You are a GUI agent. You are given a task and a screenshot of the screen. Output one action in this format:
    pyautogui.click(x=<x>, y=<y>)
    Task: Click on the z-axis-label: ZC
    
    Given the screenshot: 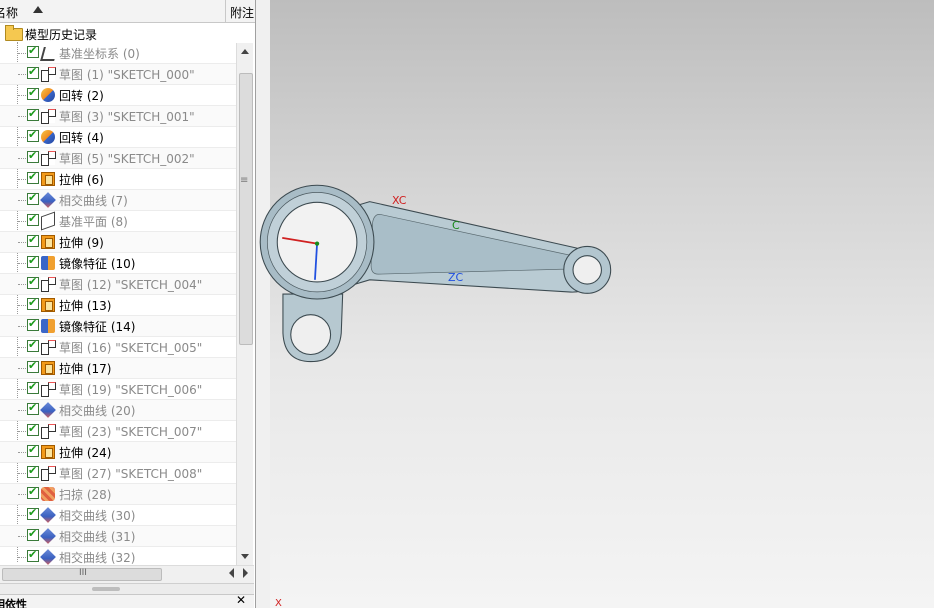 What is the action you would take?
    pyautogui.click(x=456, y=277)
    